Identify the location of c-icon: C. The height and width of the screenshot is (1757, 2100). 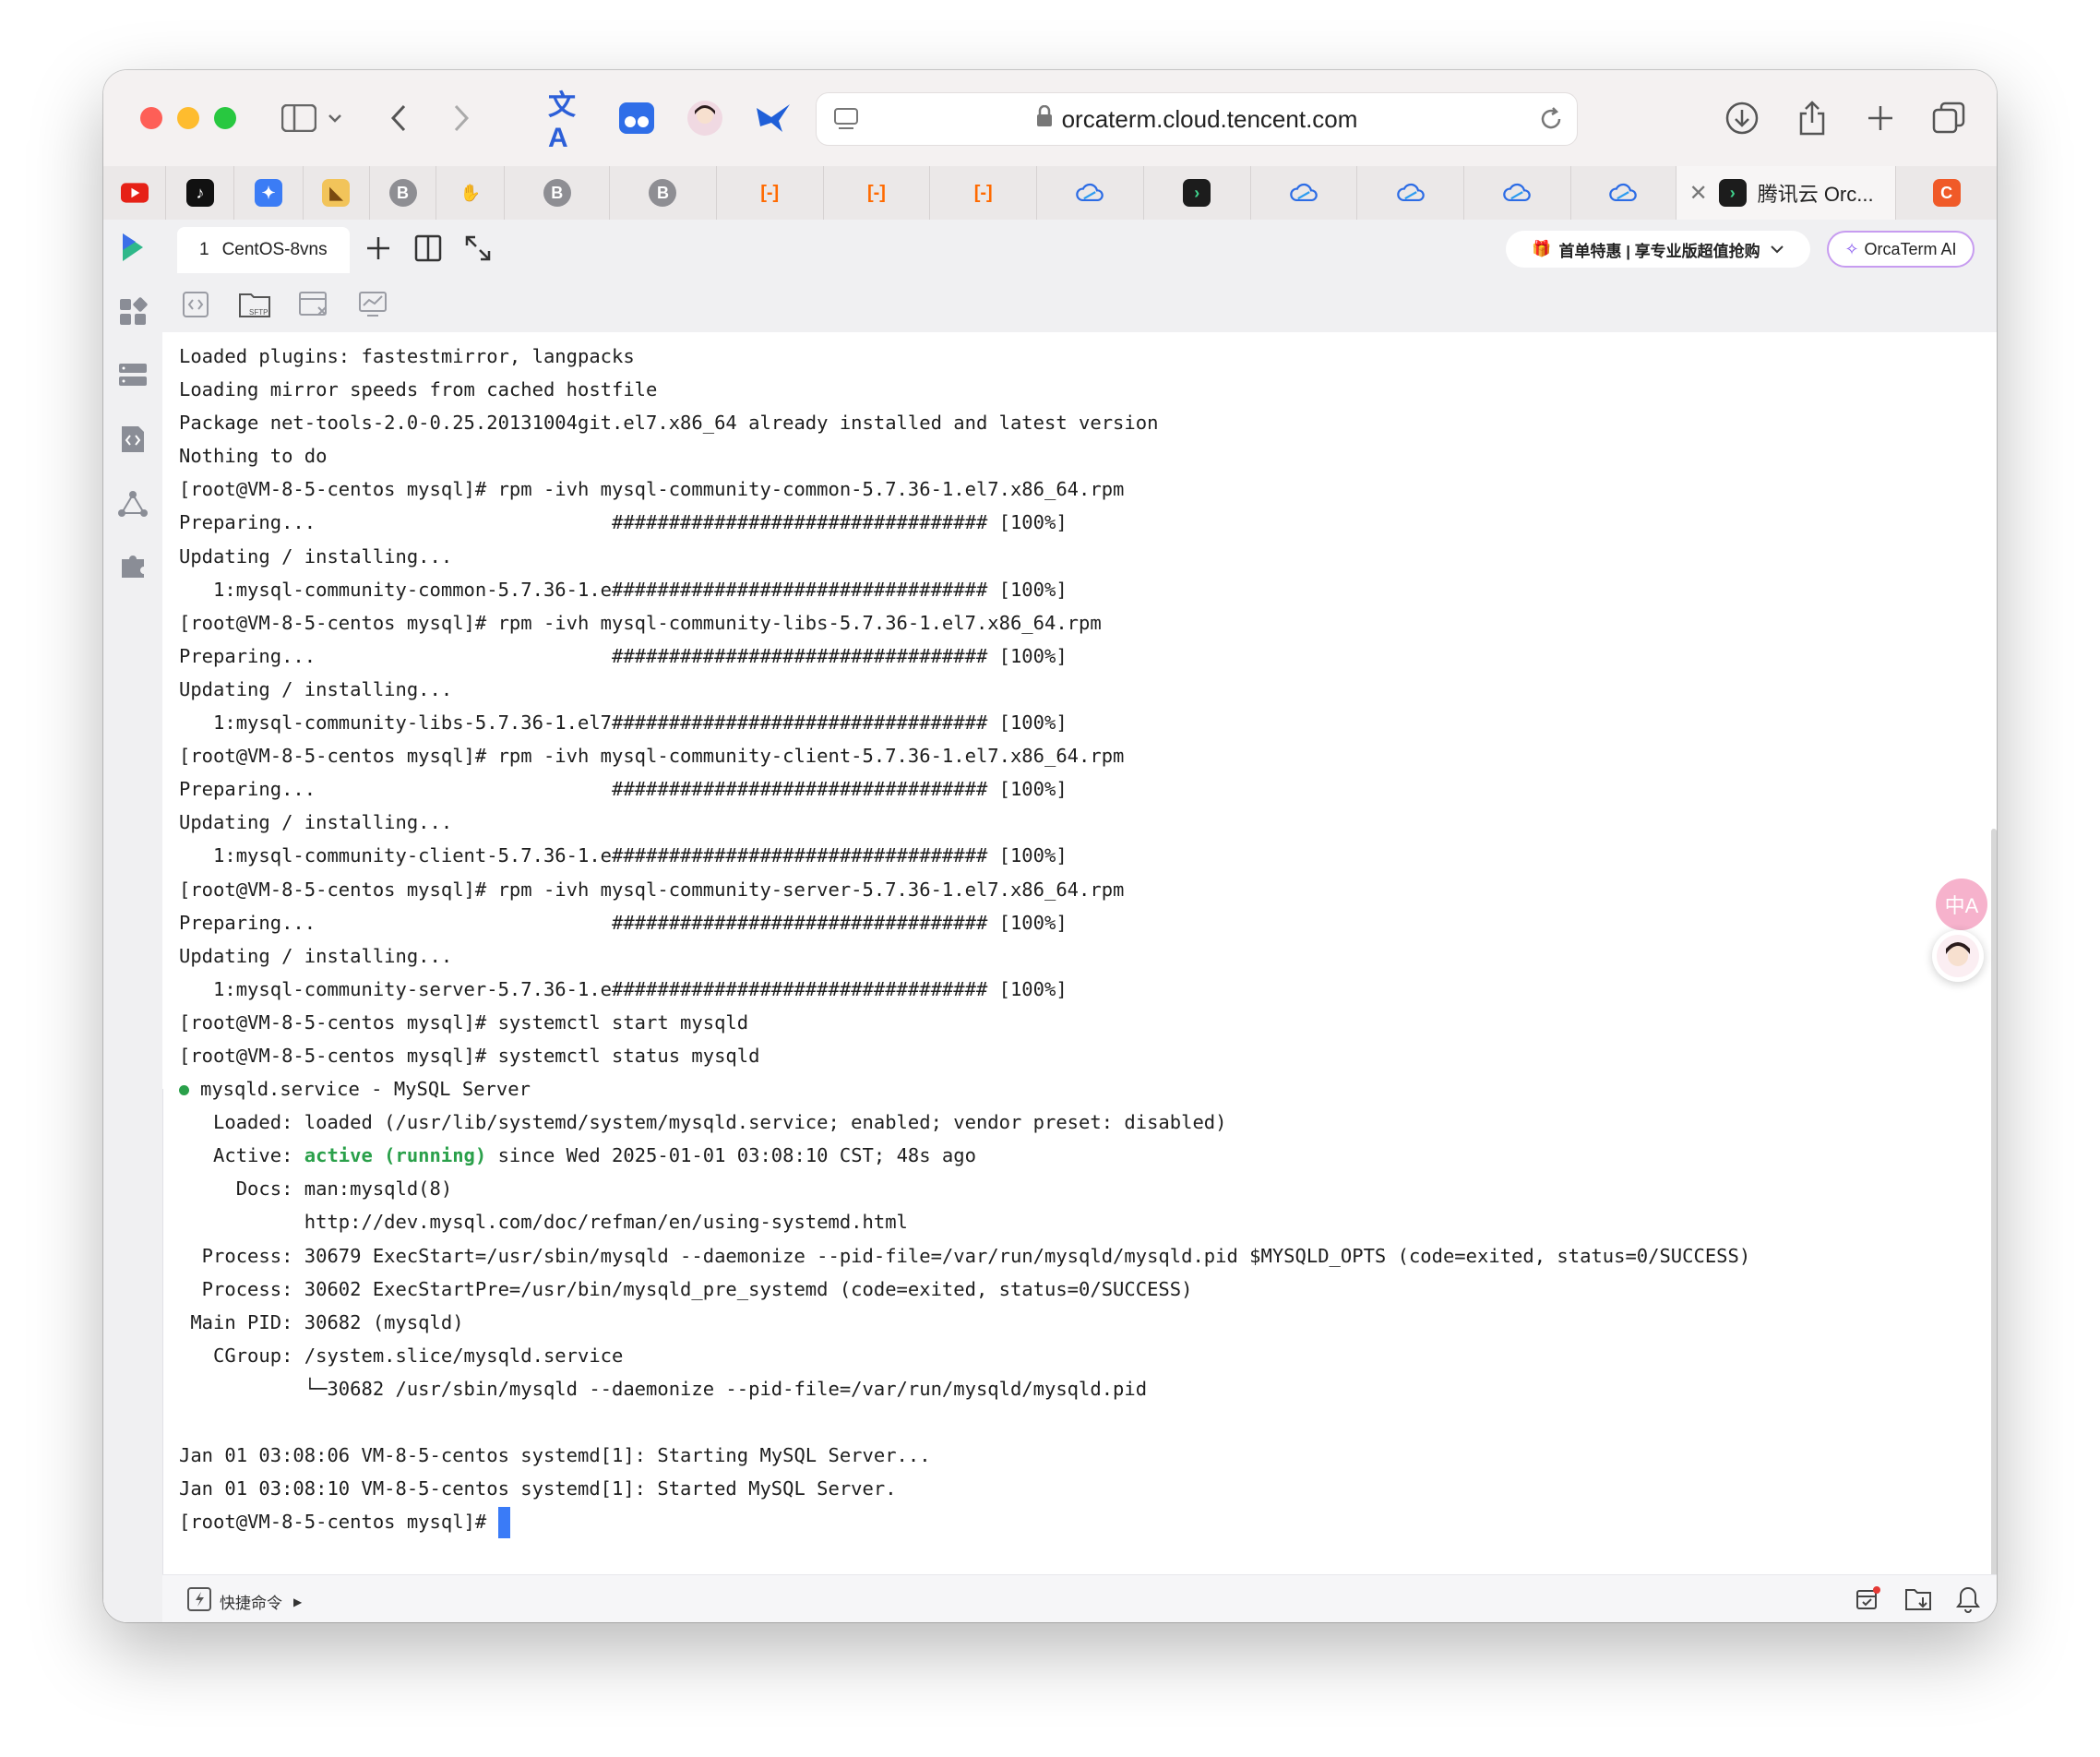
(1946, 193).